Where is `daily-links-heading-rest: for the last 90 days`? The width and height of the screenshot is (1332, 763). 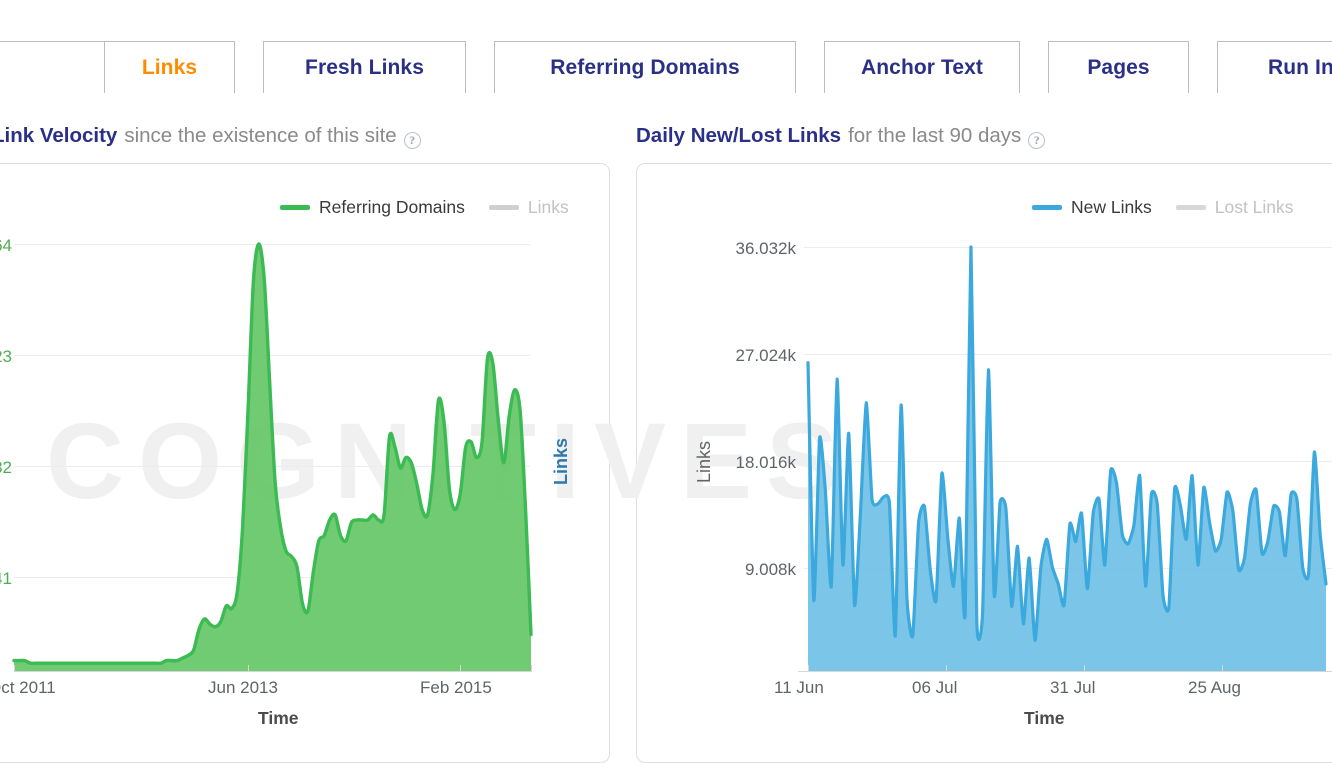
daily-links-heading-rest: for the last 90 days is located at coordinates (935, 135).